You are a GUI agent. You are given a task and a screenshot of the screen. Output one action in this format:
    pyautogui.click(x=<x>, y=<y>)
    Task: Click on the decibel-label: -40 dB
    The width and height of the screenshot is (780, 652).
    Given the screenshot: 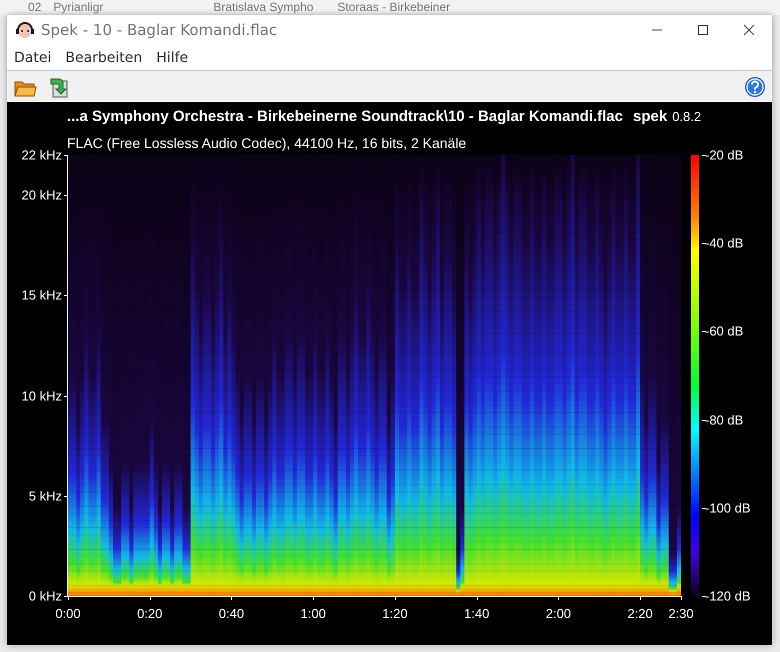 What is the action you would take?
    pyautogui.click(x=724, y=243)
    